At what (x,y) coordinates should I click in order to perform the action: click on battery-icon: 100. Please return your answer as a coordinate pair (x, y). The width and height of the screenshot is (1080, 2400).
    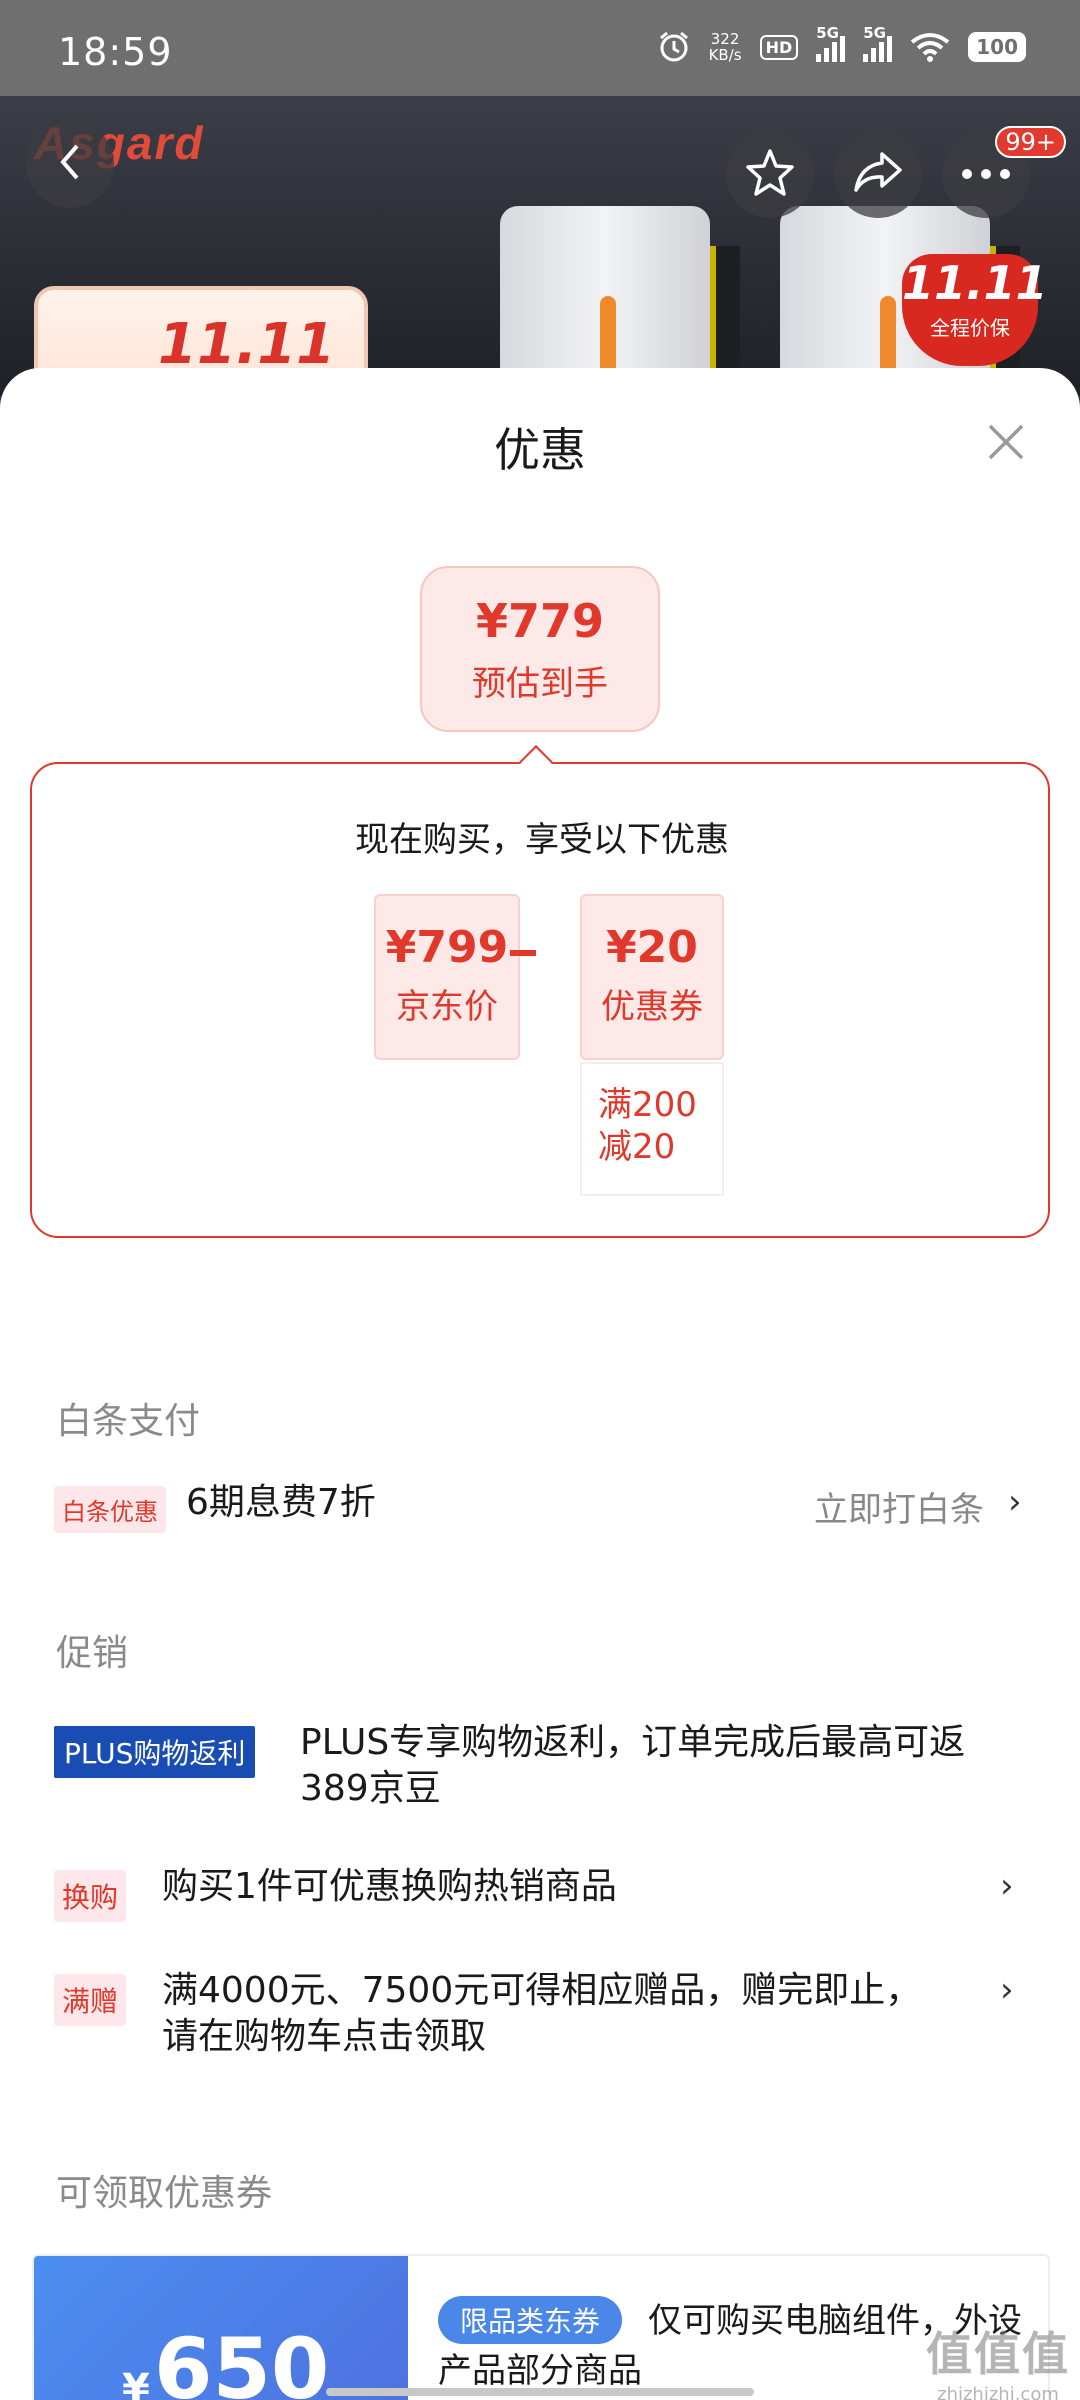
    Looking at the image, I should click on (997, 47).